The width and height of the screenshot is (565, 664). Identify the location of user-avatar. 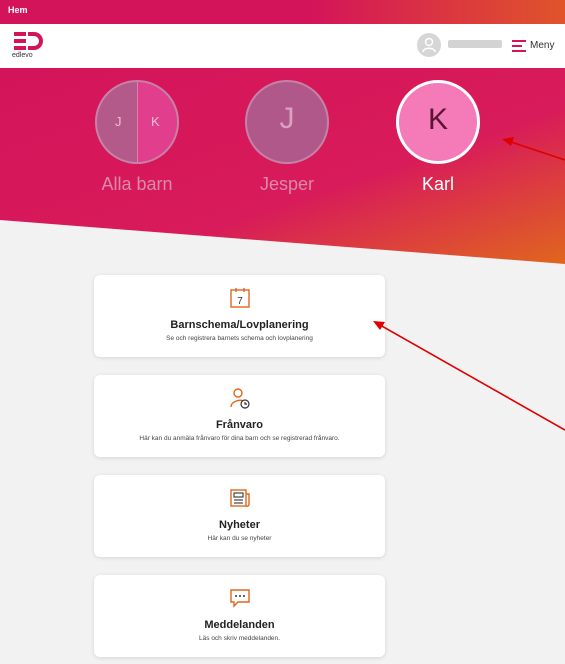
(429, 45).